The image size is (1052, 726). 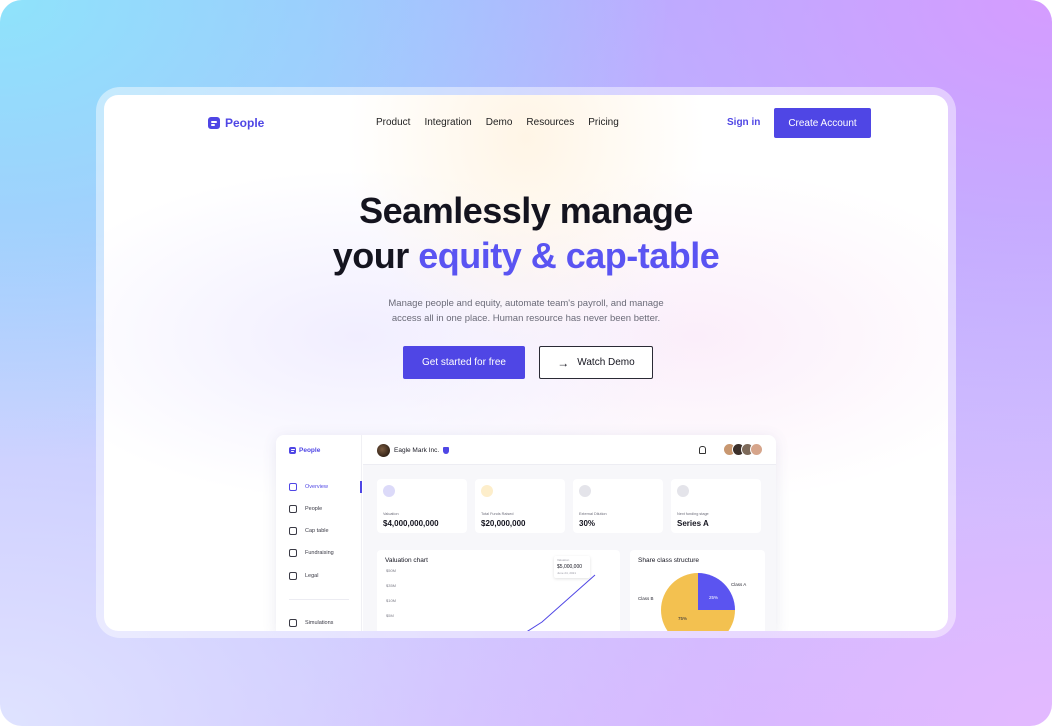 I want to click on create-account-button: Create Account, so click(x=822, y=123).